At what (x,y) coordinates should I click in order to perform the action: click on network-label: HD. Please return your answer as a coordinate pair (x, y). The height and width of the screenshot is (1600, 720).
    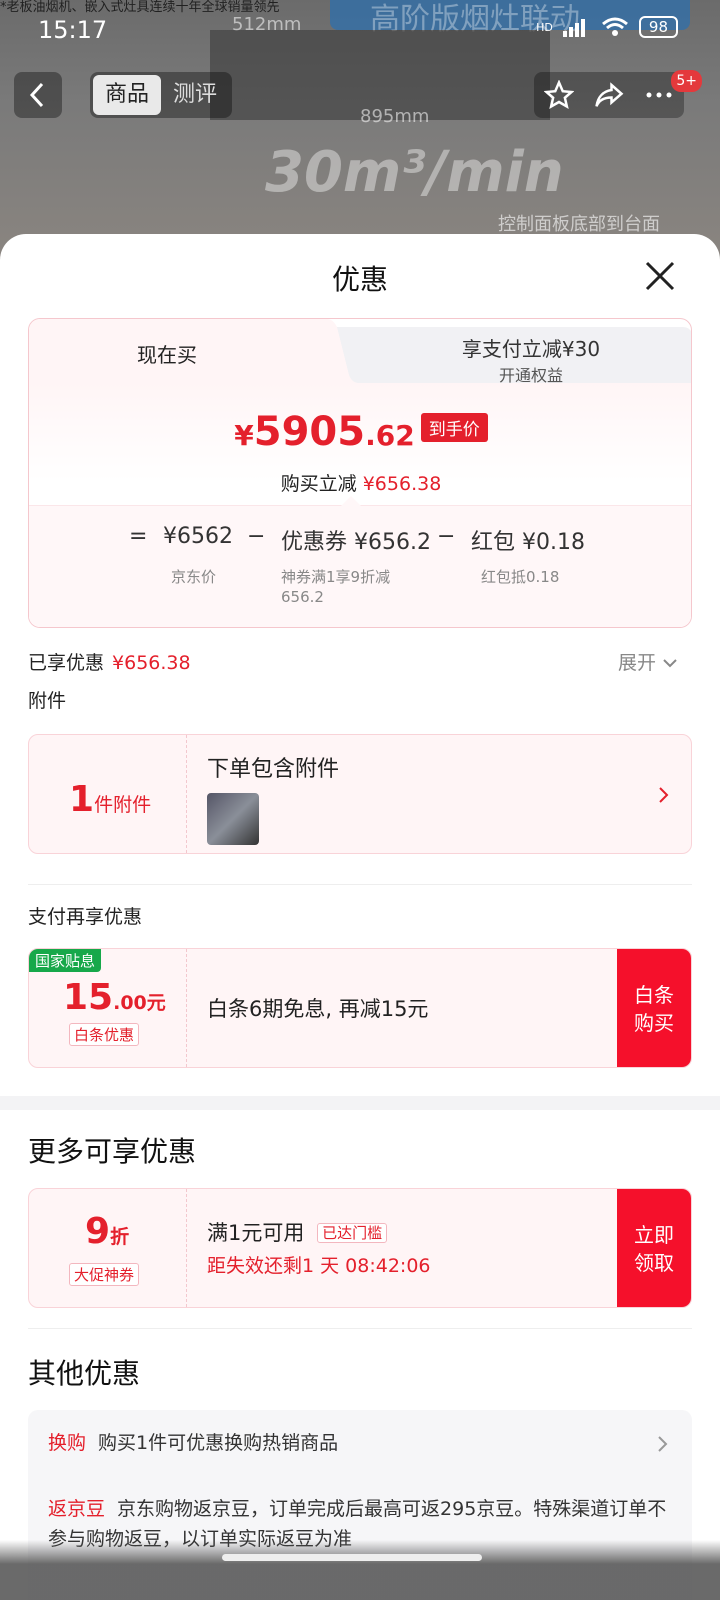
    Looking at the image, I should click on (544, 27).